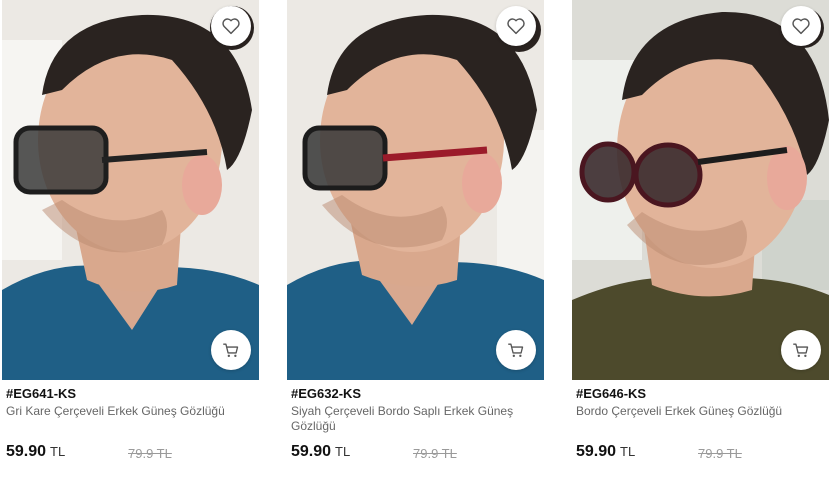 This screenshot has width=830, height=494. I want to click on product-code: #EG646-KS, so click(611, 393).